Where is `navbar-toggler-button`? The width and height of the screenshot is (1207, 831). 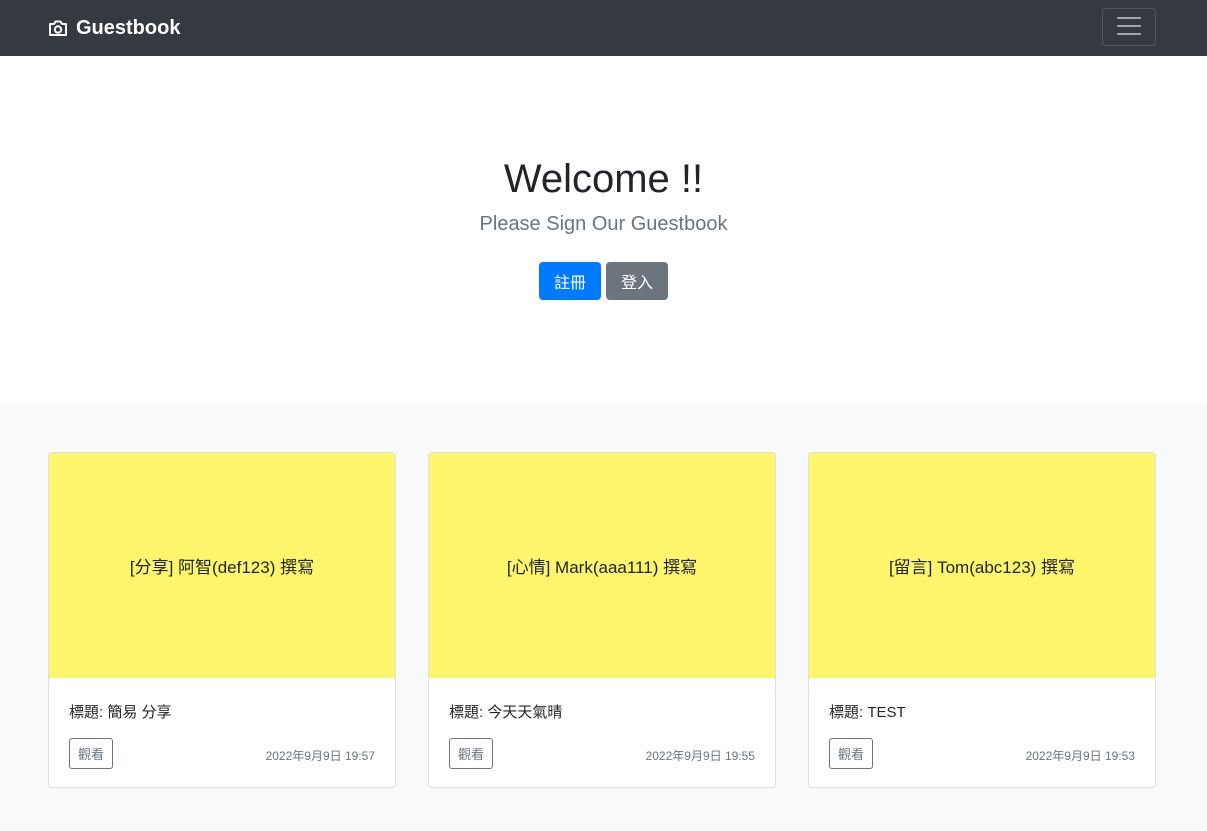
navbar-toggler-button is located at coordinates (1129, 27).